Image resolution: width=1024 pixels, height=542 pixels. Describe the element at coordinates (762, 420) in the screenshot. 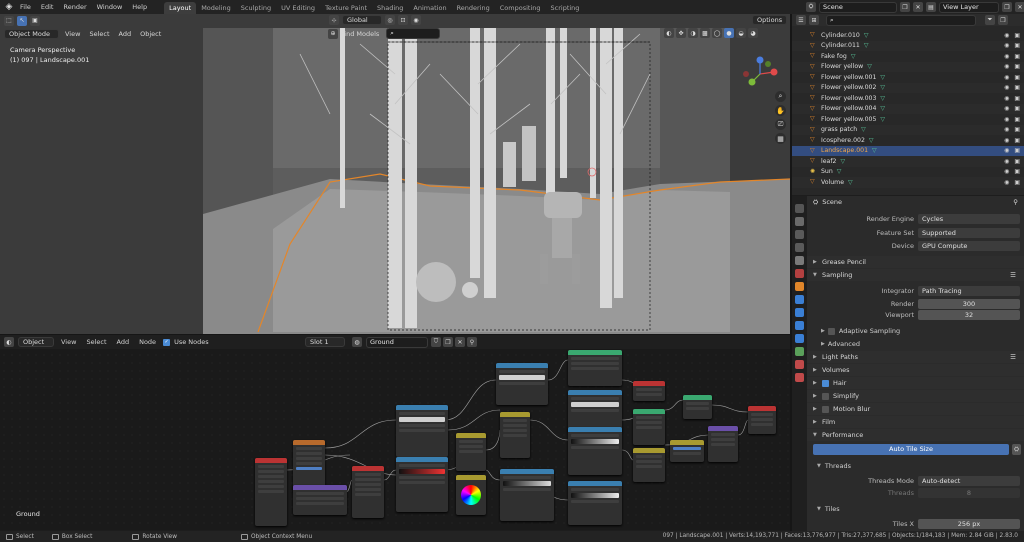

I see `node-material-output` at that location.